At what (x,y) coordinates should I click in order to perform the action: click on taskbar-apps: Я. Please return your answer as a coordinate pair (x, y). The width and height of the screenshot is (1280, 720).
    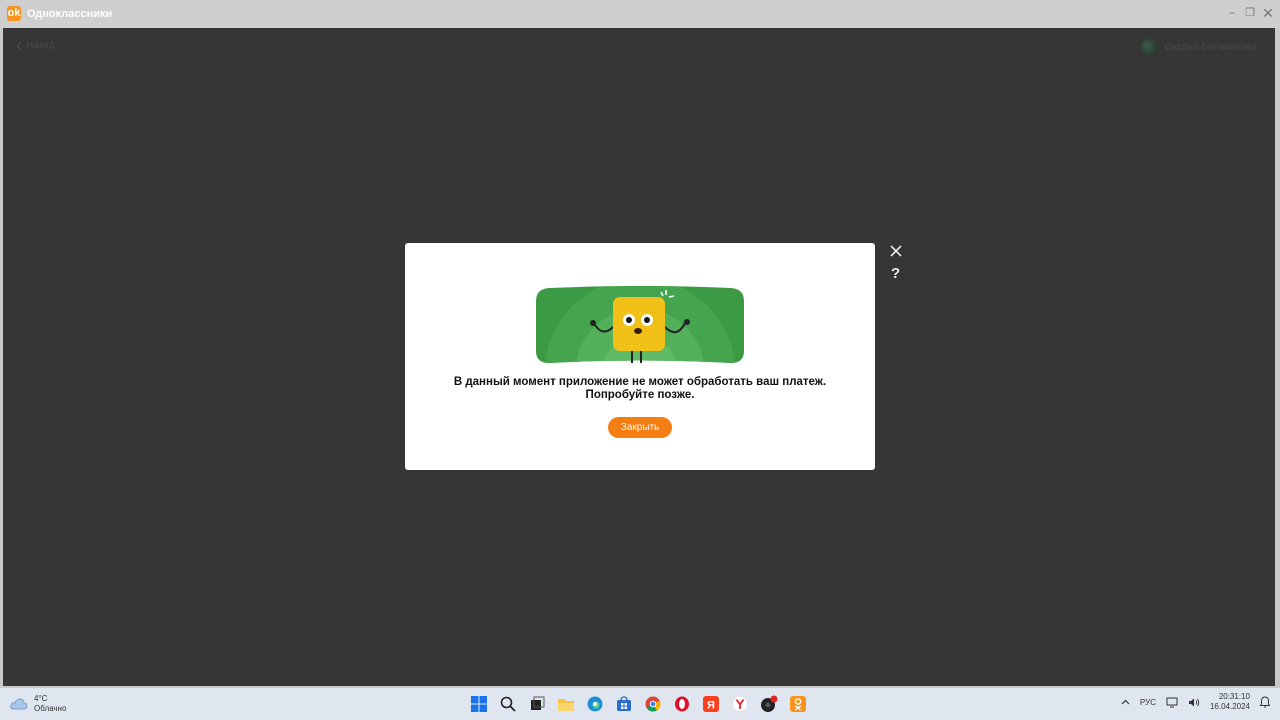
    Looking at the image, I should click on (638, 704).